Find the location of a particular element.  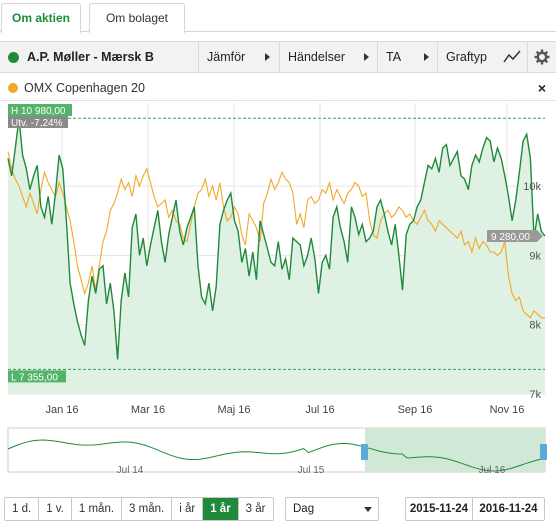

x-tick-label: Jul 16 is located at coordinates (319, 410).